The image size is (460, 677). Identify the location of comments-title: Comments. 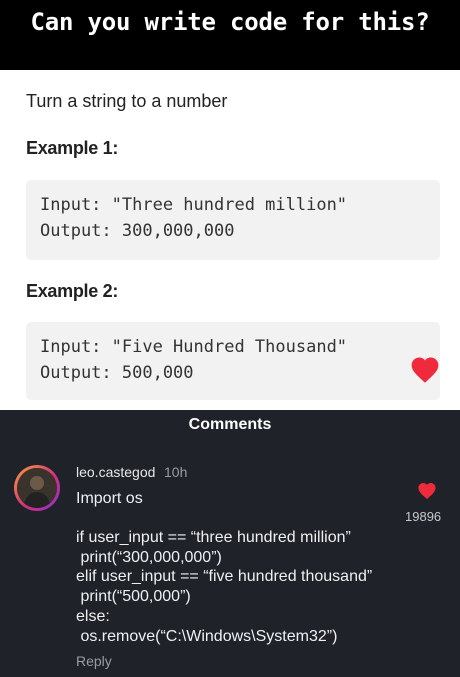
(230, 424).